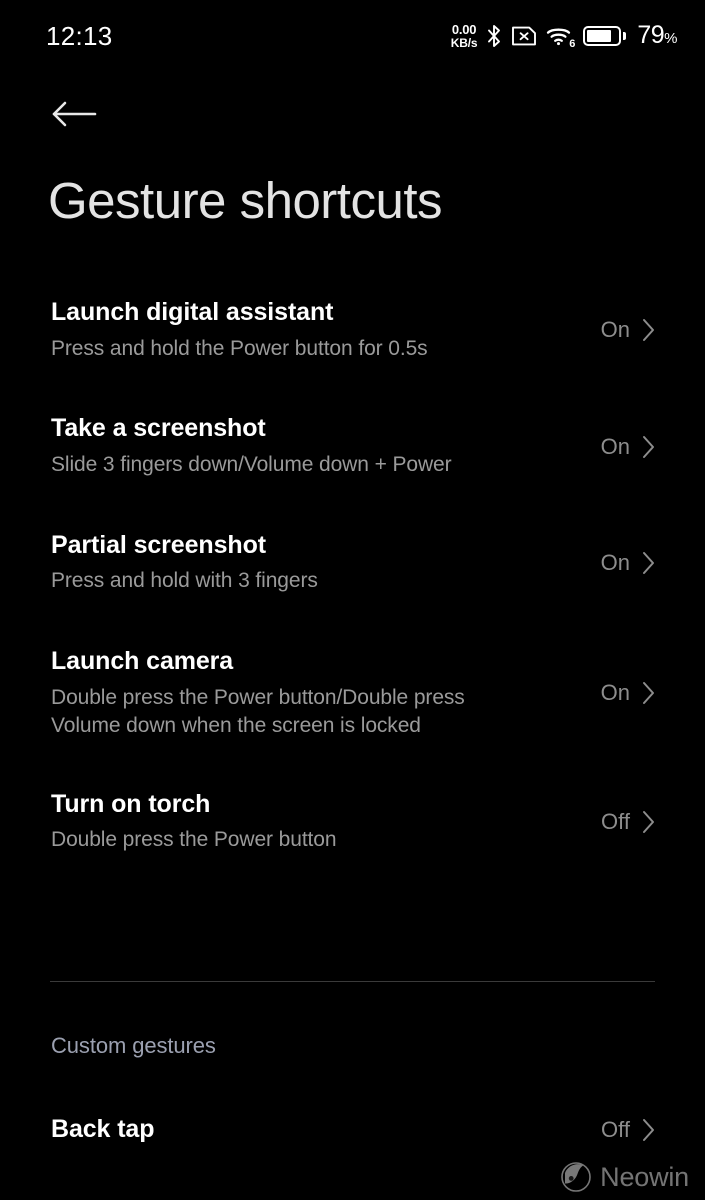 The height and width of the screenshot is (1200, 705). What do you see at coordinates (158, 544) in the screenshot?
I see `list-item-title: Partial screenshot` at bounding box center [158, 544].